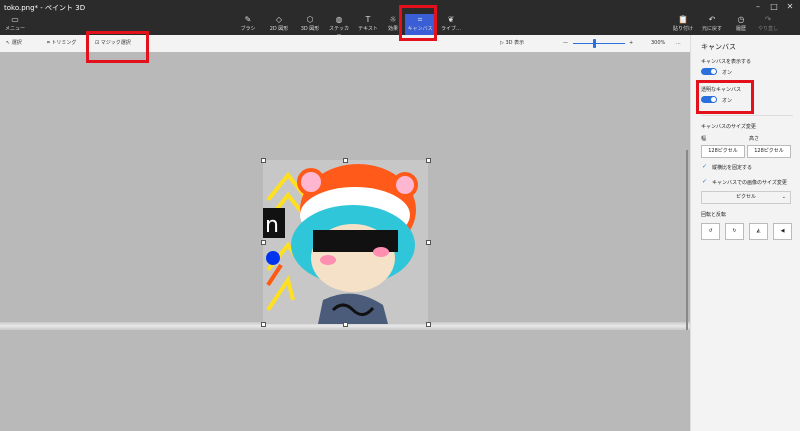  Describe the element at coordinates (704, 181) in the screenshot. I see `resize-image-checkbox: ✓` at that location.